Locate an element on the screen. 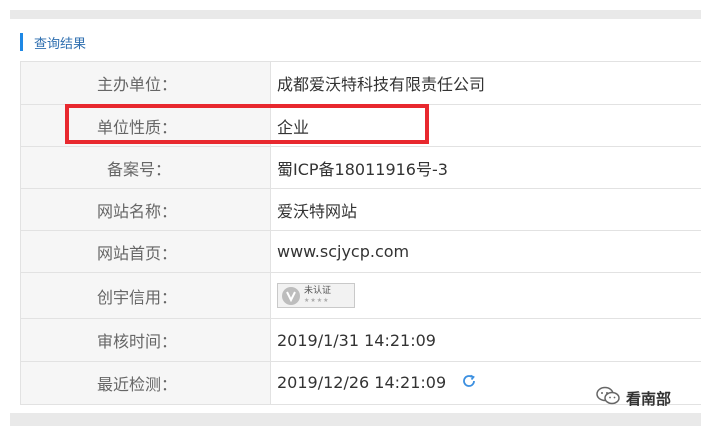  section-title: 查询结果 is located at coordinates (60, 44).